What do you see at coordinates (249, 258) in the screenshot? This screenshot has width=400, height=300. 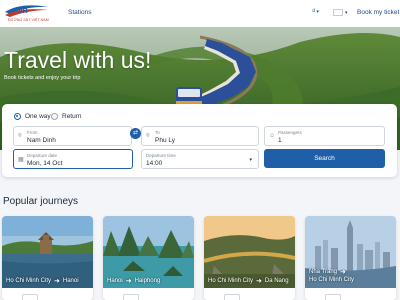 I see `journey-card: Ho Chi Minh City ➜ Da Nang` at bounding box center [249, 258].